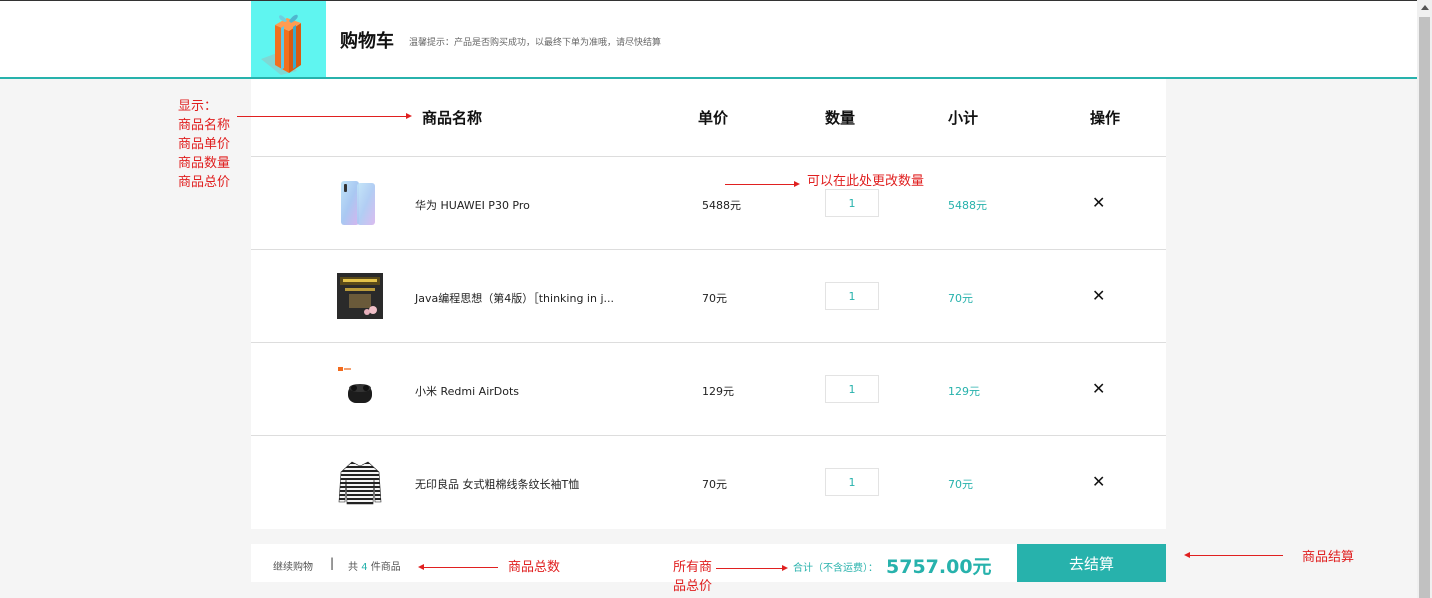 The width and height of the screenshot is (1432, 598). What do you see at coordinates (360, 296) in the screenshot?
I see `book-image` at bounding box center [360, 296].